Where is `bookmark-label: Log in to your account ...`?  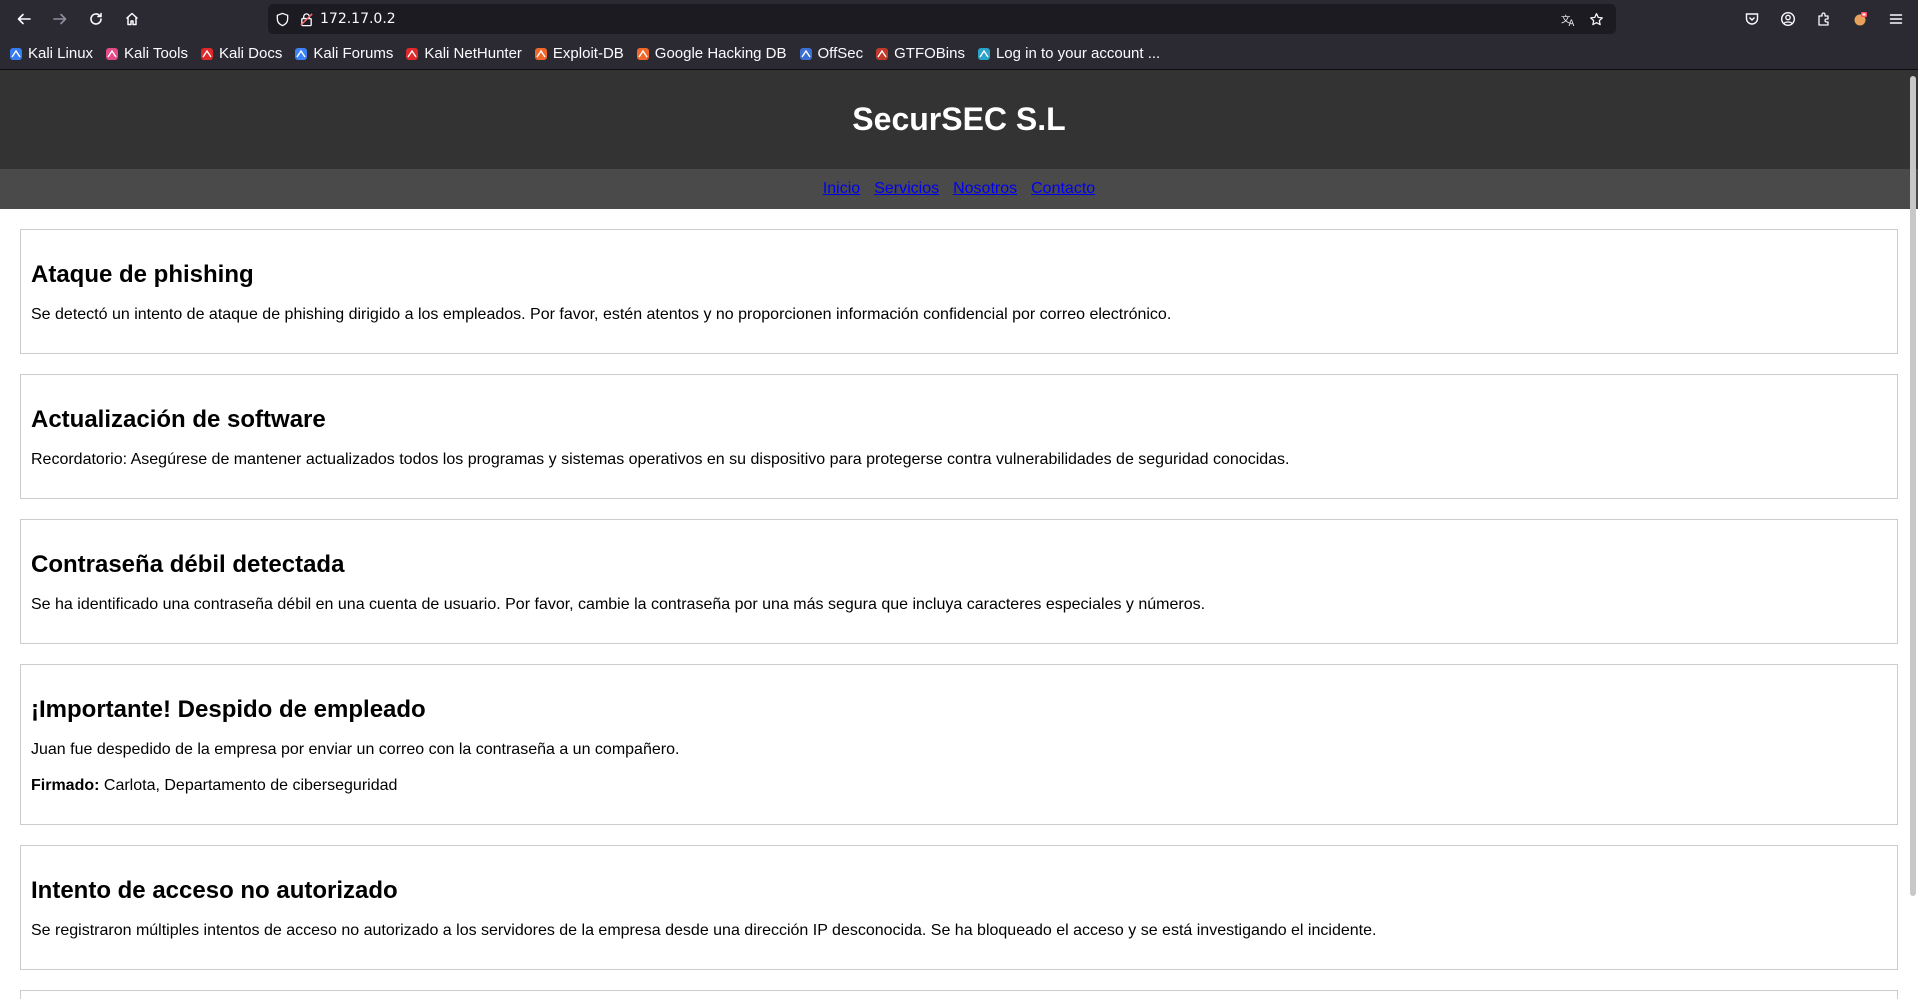
bookmark-label: Log in to your account ... is located at coordinates (1078, 53).